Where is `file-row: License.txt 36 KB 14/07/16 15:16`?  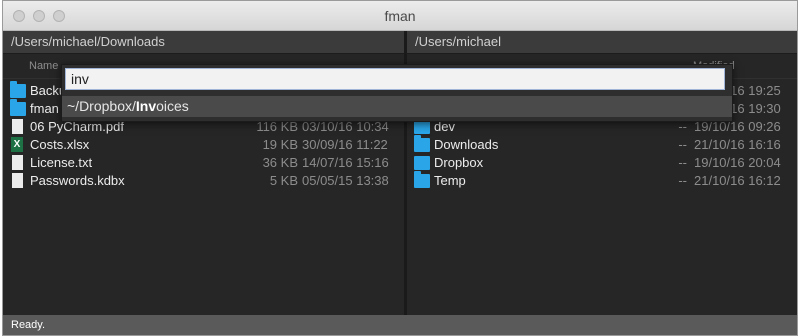 file-row: License.txt 36 KB 14/07/16 15:16 is located at coordinates (203, 163).